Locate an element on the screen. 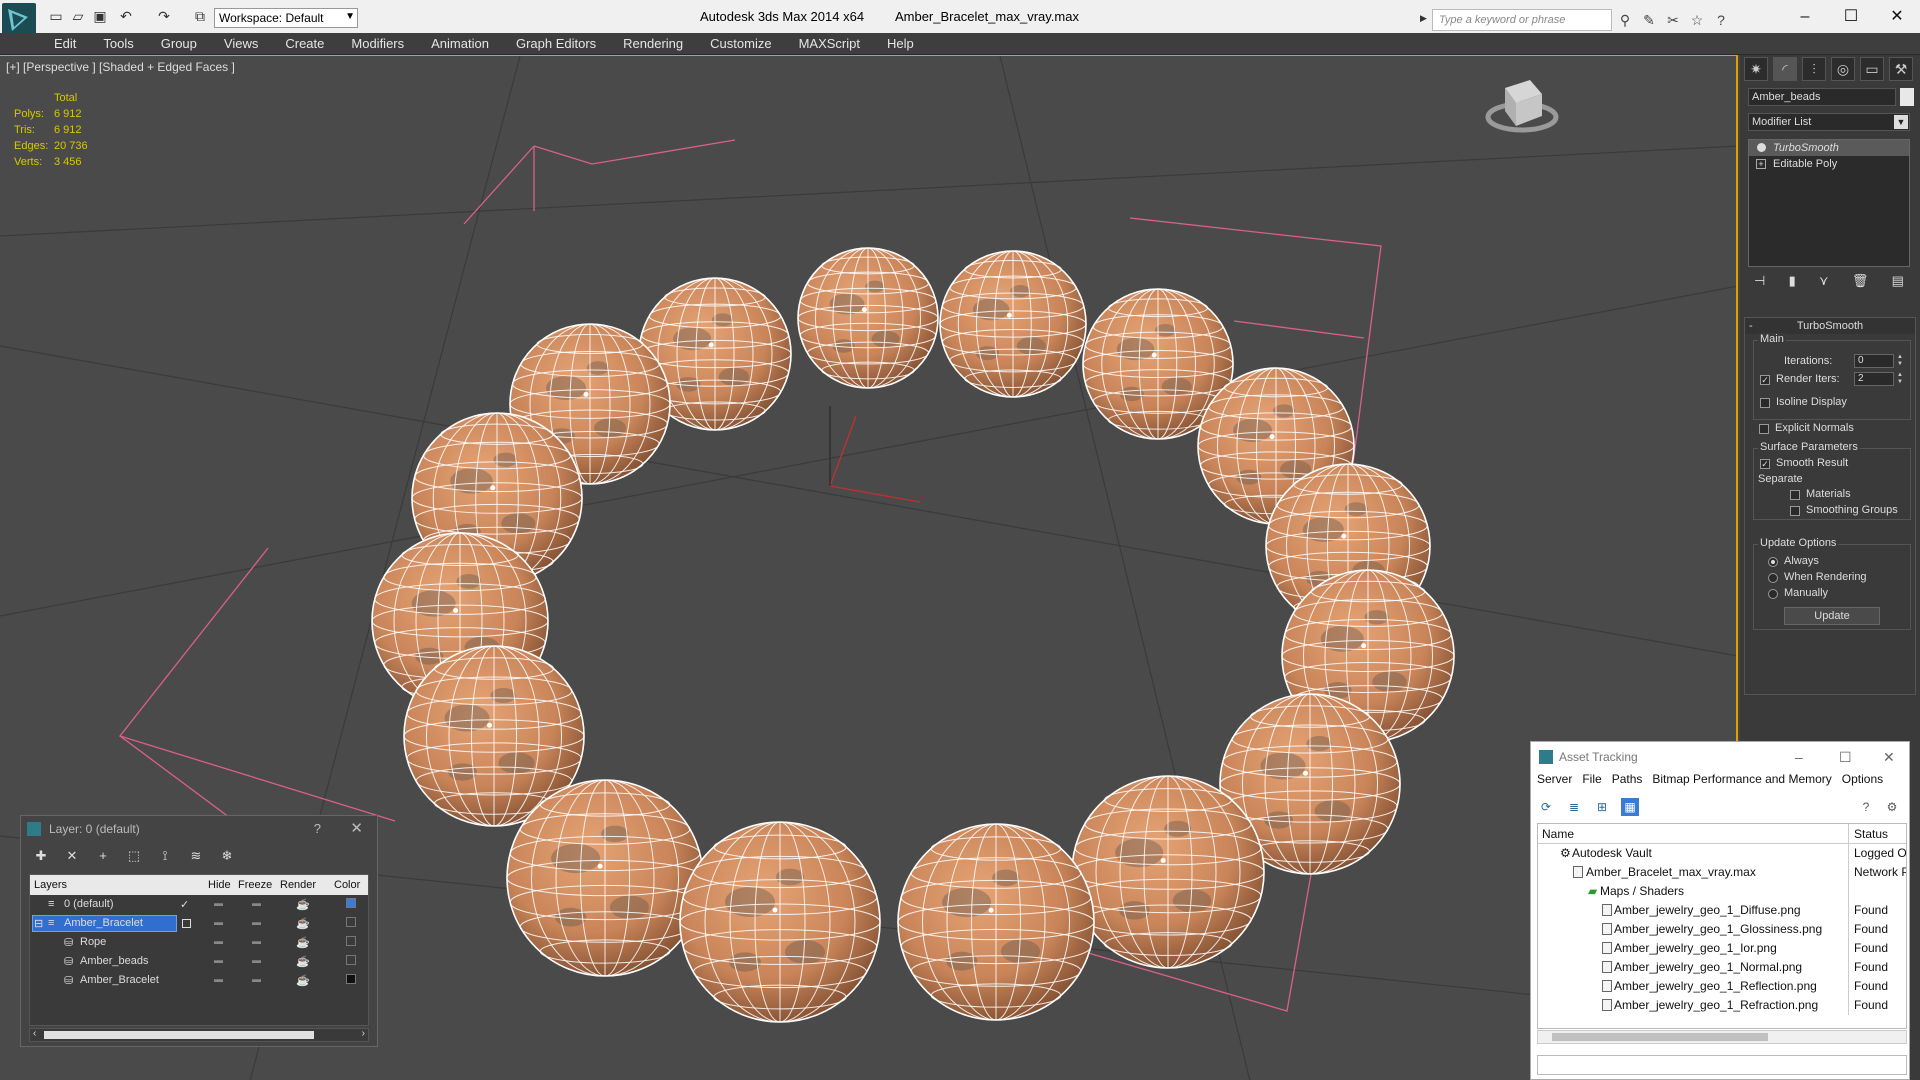  spinner-arrows-icon: ▲ ▼ is located at coordinates (1900, 361).